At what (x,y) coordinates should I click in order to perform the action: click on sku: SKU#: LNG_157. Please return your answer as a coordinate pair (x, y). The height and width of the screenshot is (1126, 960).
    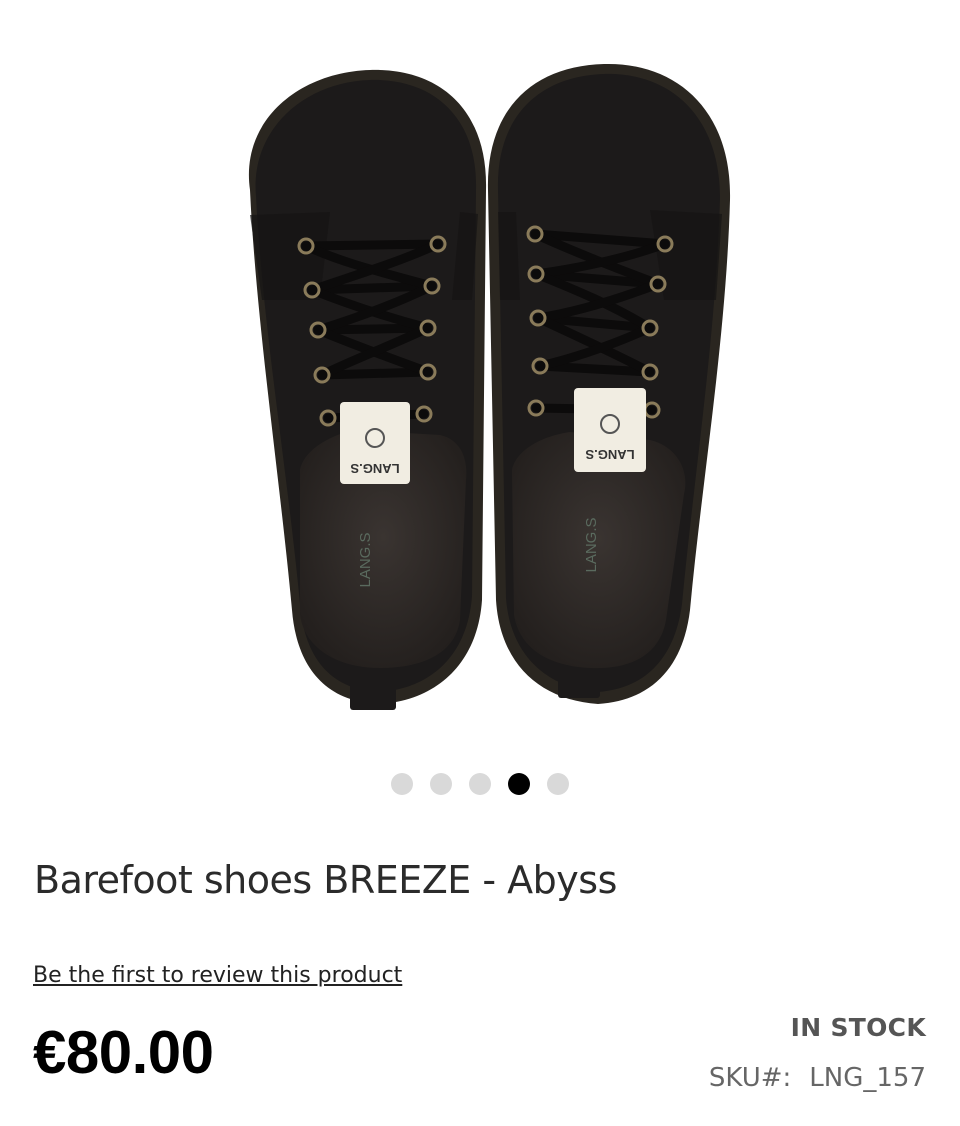
    Looking at the image, I should click on (817, 1078).